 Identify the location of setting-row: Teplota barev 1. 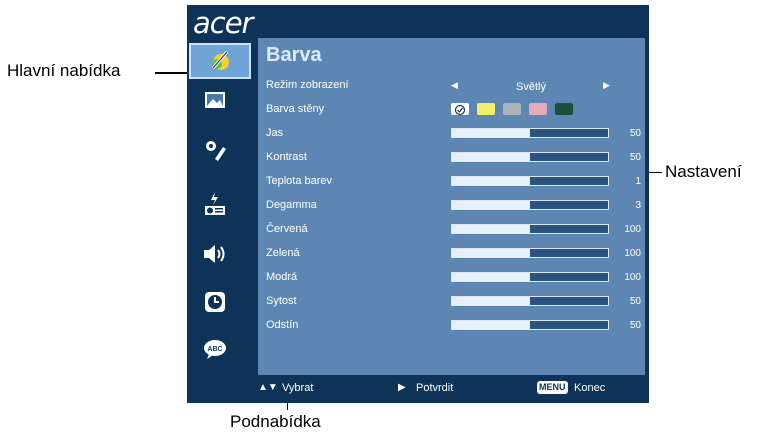
(451, 183).